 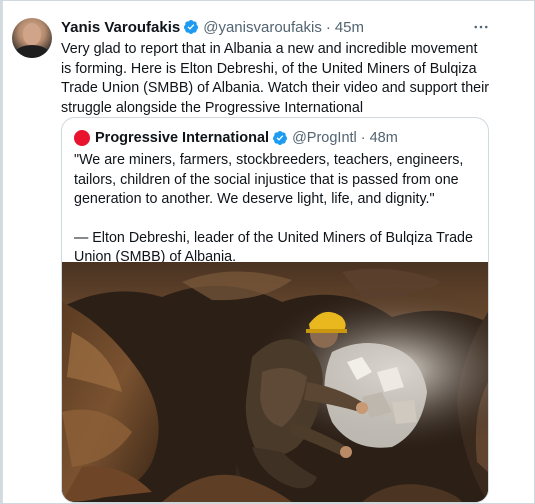 What do you see at coordinates (349, 27) in the screenshot?
I see `tweet-time: 45m` at bounding box center [349, 27].